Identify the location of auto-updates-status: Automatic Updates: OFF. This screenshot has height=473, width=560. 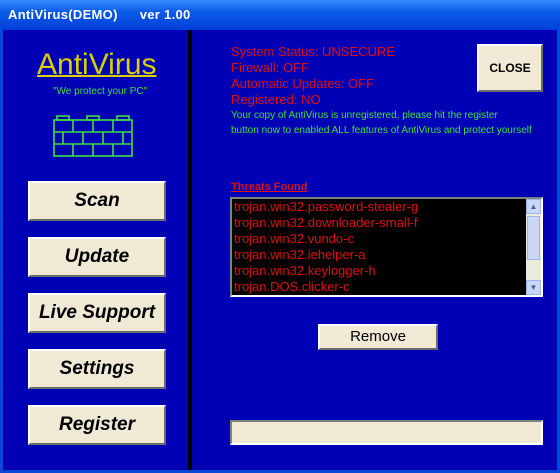
(303, 83).